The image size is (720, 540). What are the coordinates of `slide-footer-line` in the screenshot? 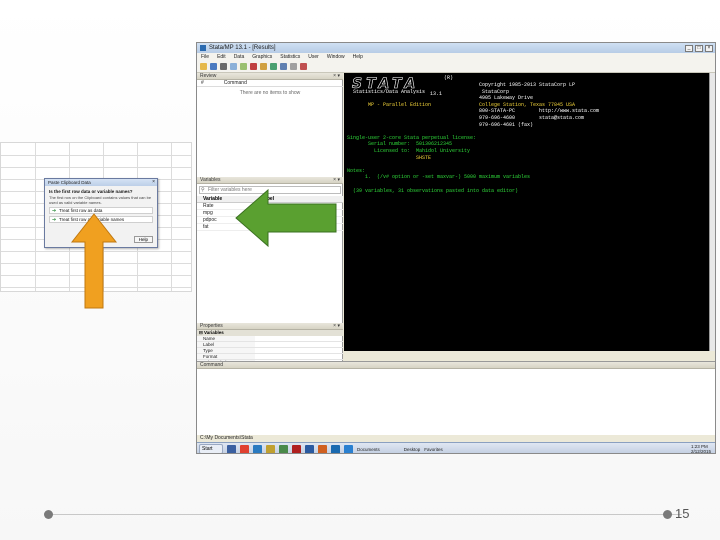 It's located at (365, 514).